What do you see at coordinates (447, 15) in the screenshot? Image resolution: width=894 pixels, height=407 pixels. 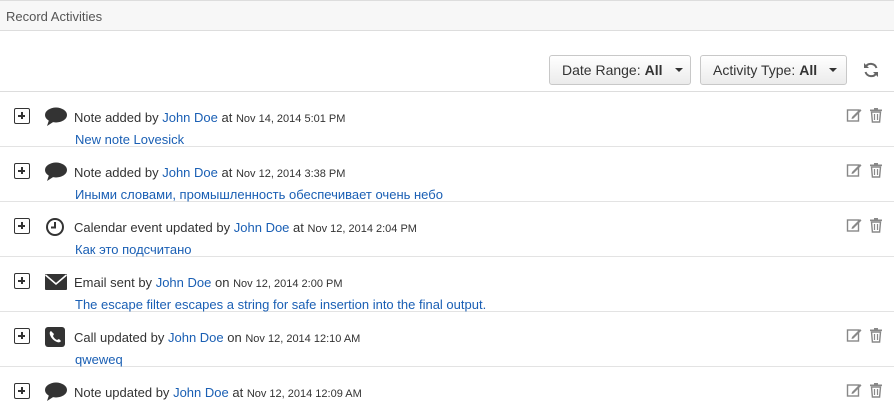 I see `panel-header: Record Activities` at bounding box center [447, 15].